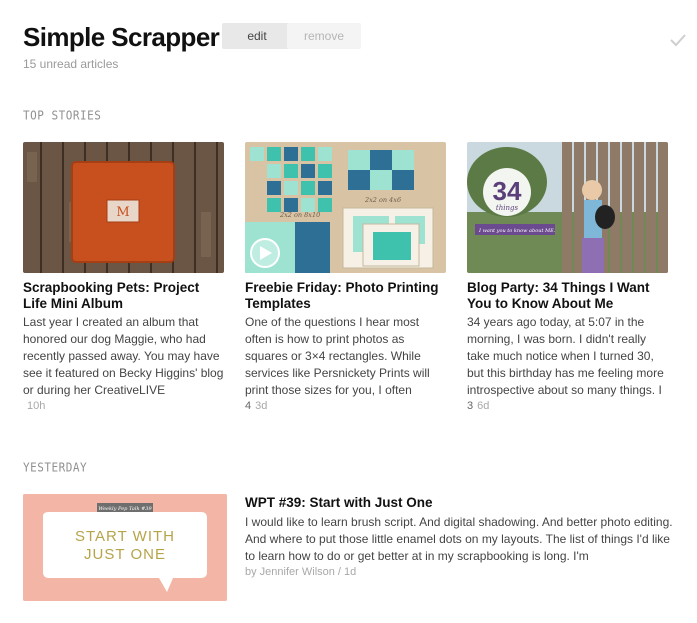  What do you see at coordinates (324, 36) in the screenshot?
I see `remove-button: remove` at bounding box center [324, 36].